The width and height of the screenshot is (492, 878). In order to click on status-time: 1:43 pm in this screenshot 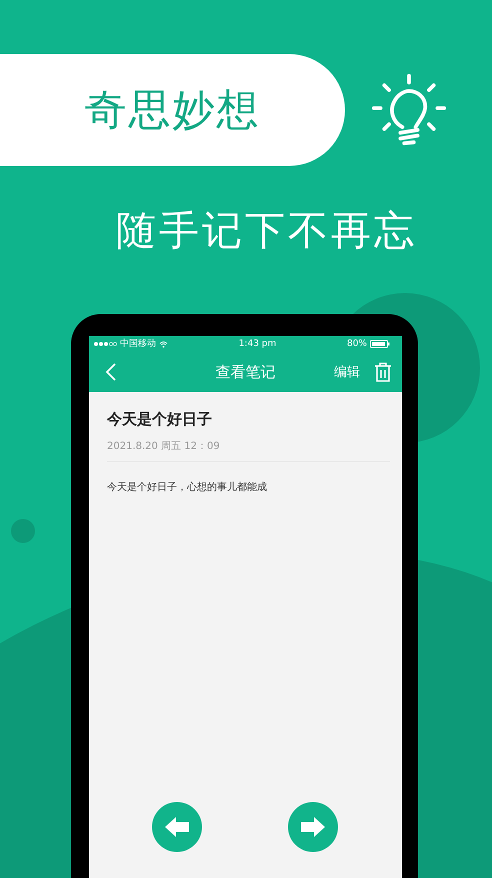, I will do `click(257, 344)`.